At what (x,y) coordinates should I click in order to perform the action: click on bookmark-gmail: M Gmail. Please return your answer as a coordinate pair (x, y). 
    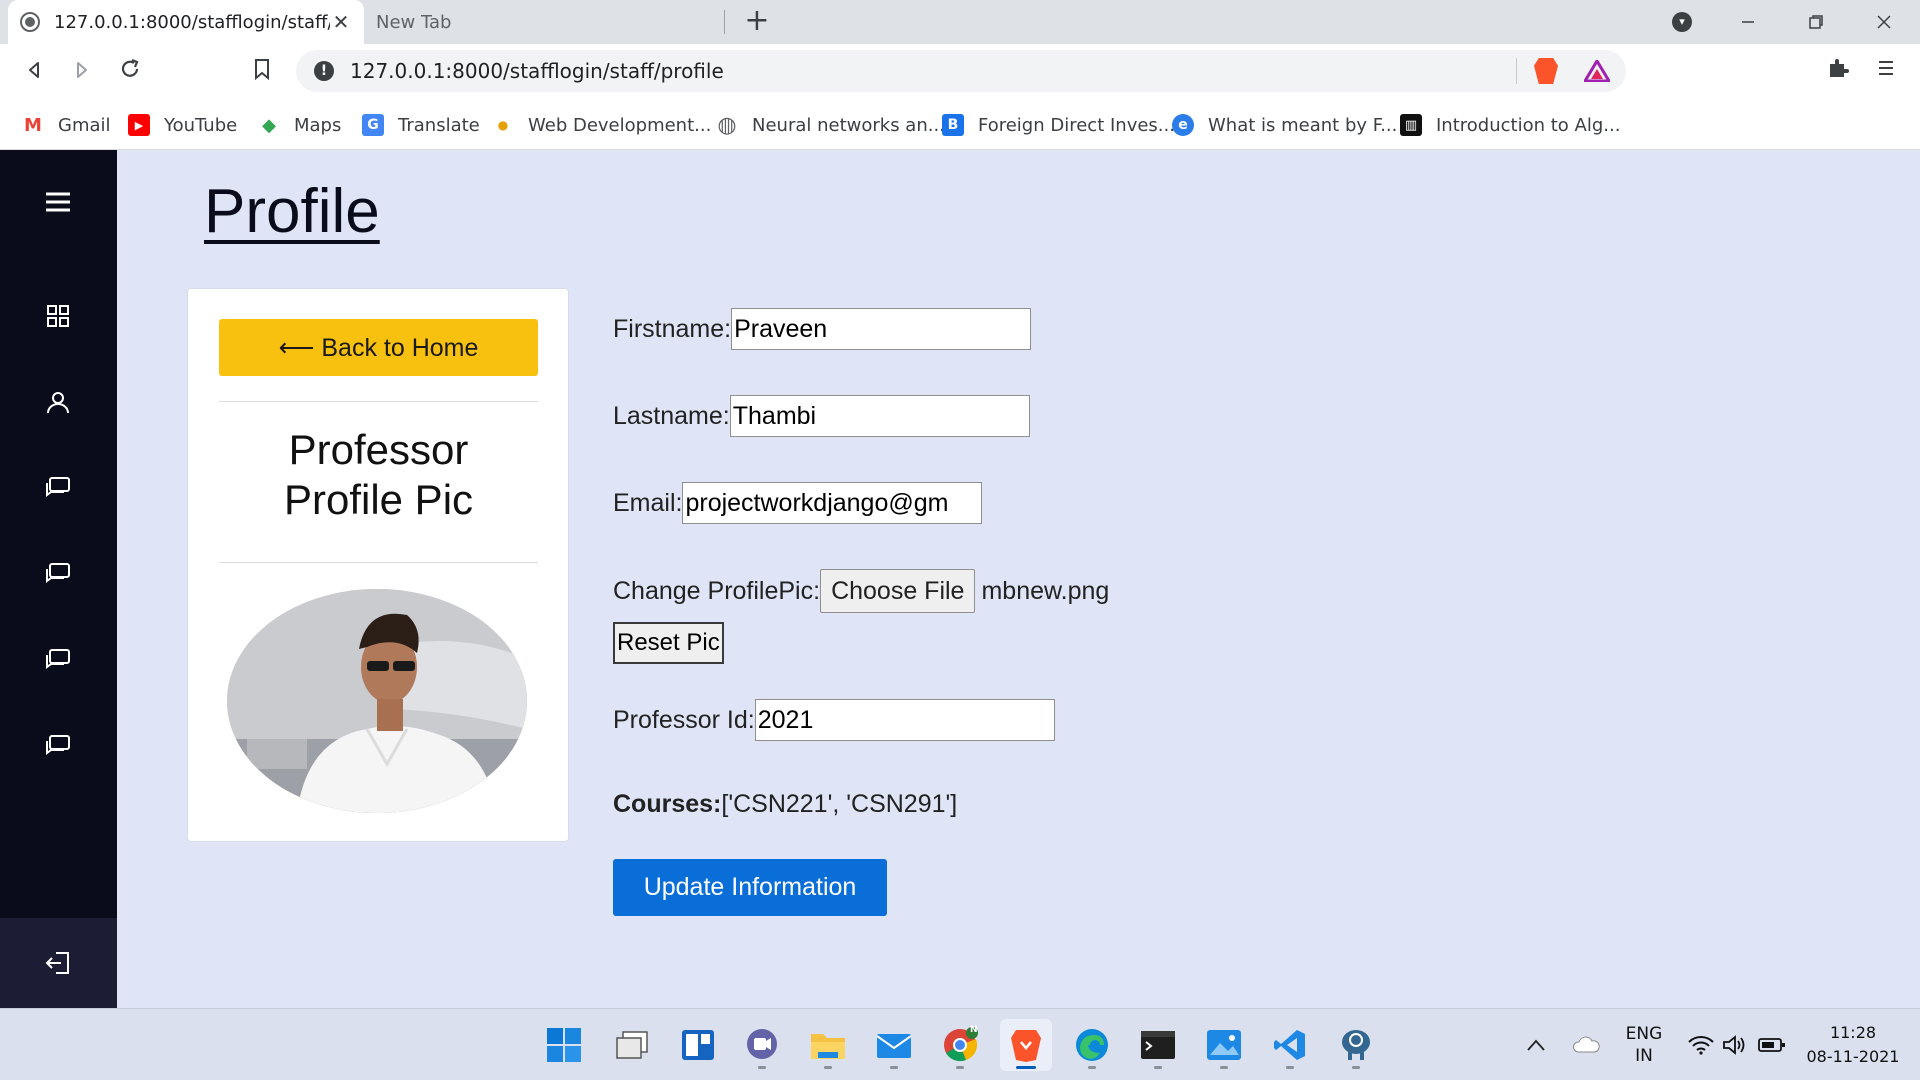
    Looking at the image, I should click on (66, 125).